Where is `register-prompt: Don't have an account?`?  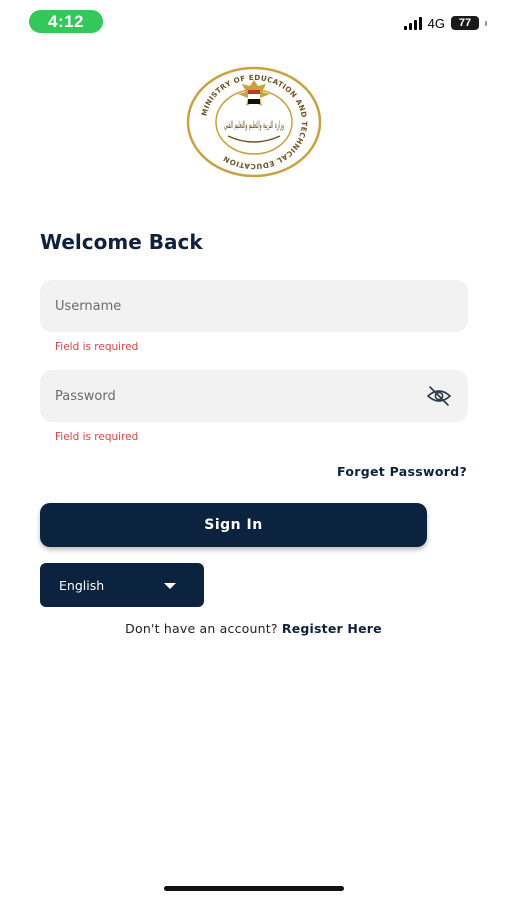 register-prompt: Don't have an account? is located at coordinates (201, 628).